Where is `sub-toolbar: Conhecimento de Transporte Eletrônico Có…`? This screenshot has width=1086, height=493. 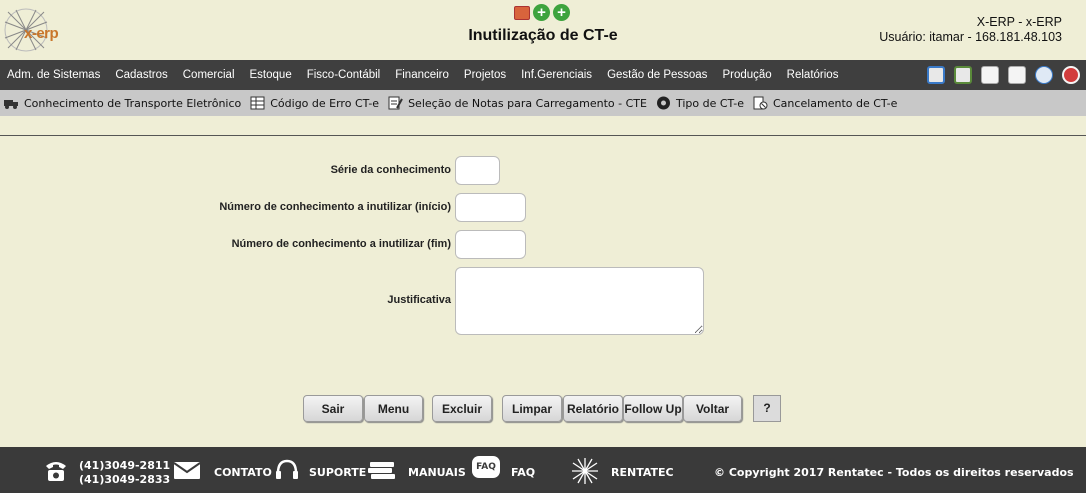 sub-toolbar: Conhecimento de Transporte Eletrônico Có… is located at coordinates (543, 103).